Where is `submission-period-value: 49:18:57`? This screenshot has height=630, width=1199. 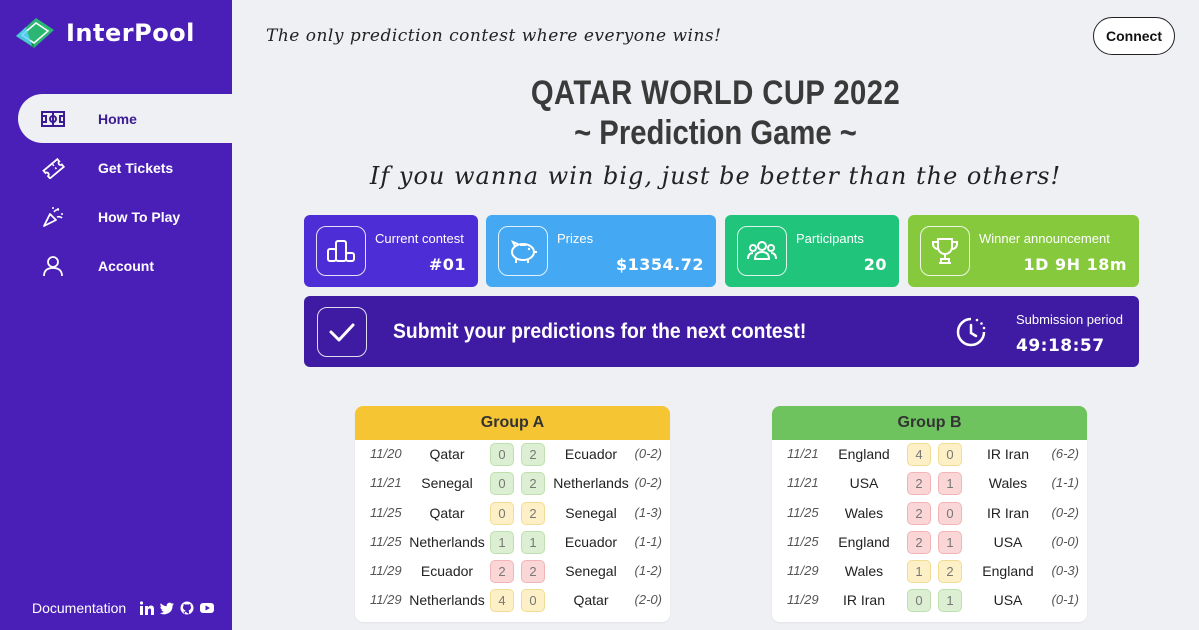 submission-period-value: 49:18:57 is located at coordinates (1060, 346).